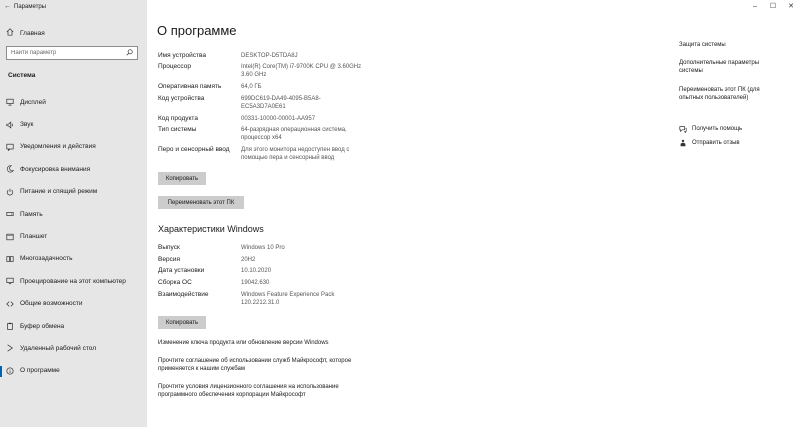  I want to click on home-nav-item: Главная, so click(73, 33).